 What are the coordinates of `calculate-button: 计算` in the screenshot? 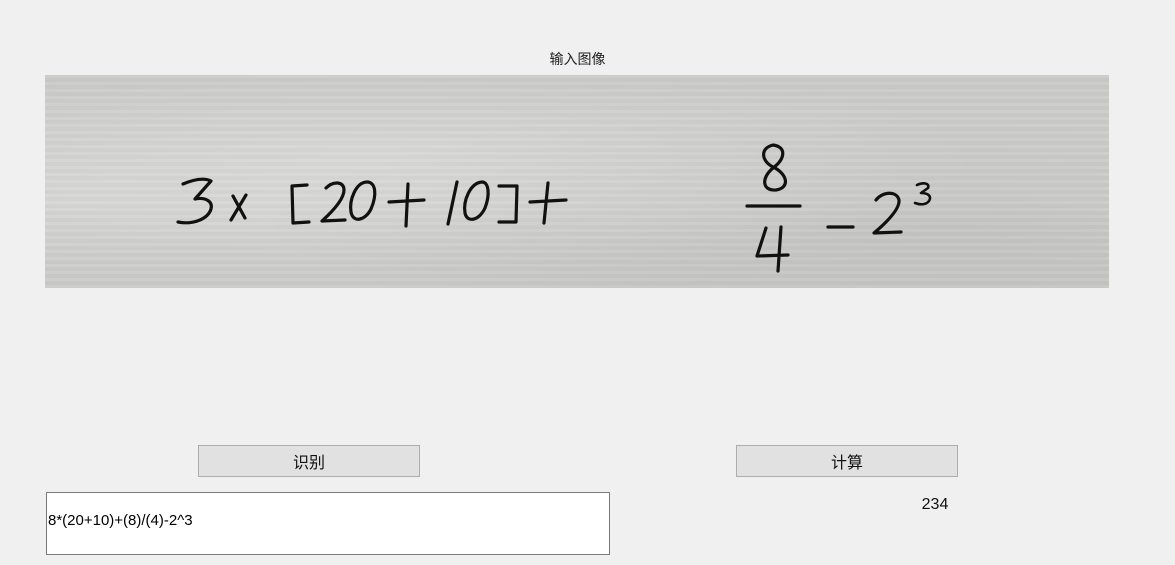 It's located at (847, 461).